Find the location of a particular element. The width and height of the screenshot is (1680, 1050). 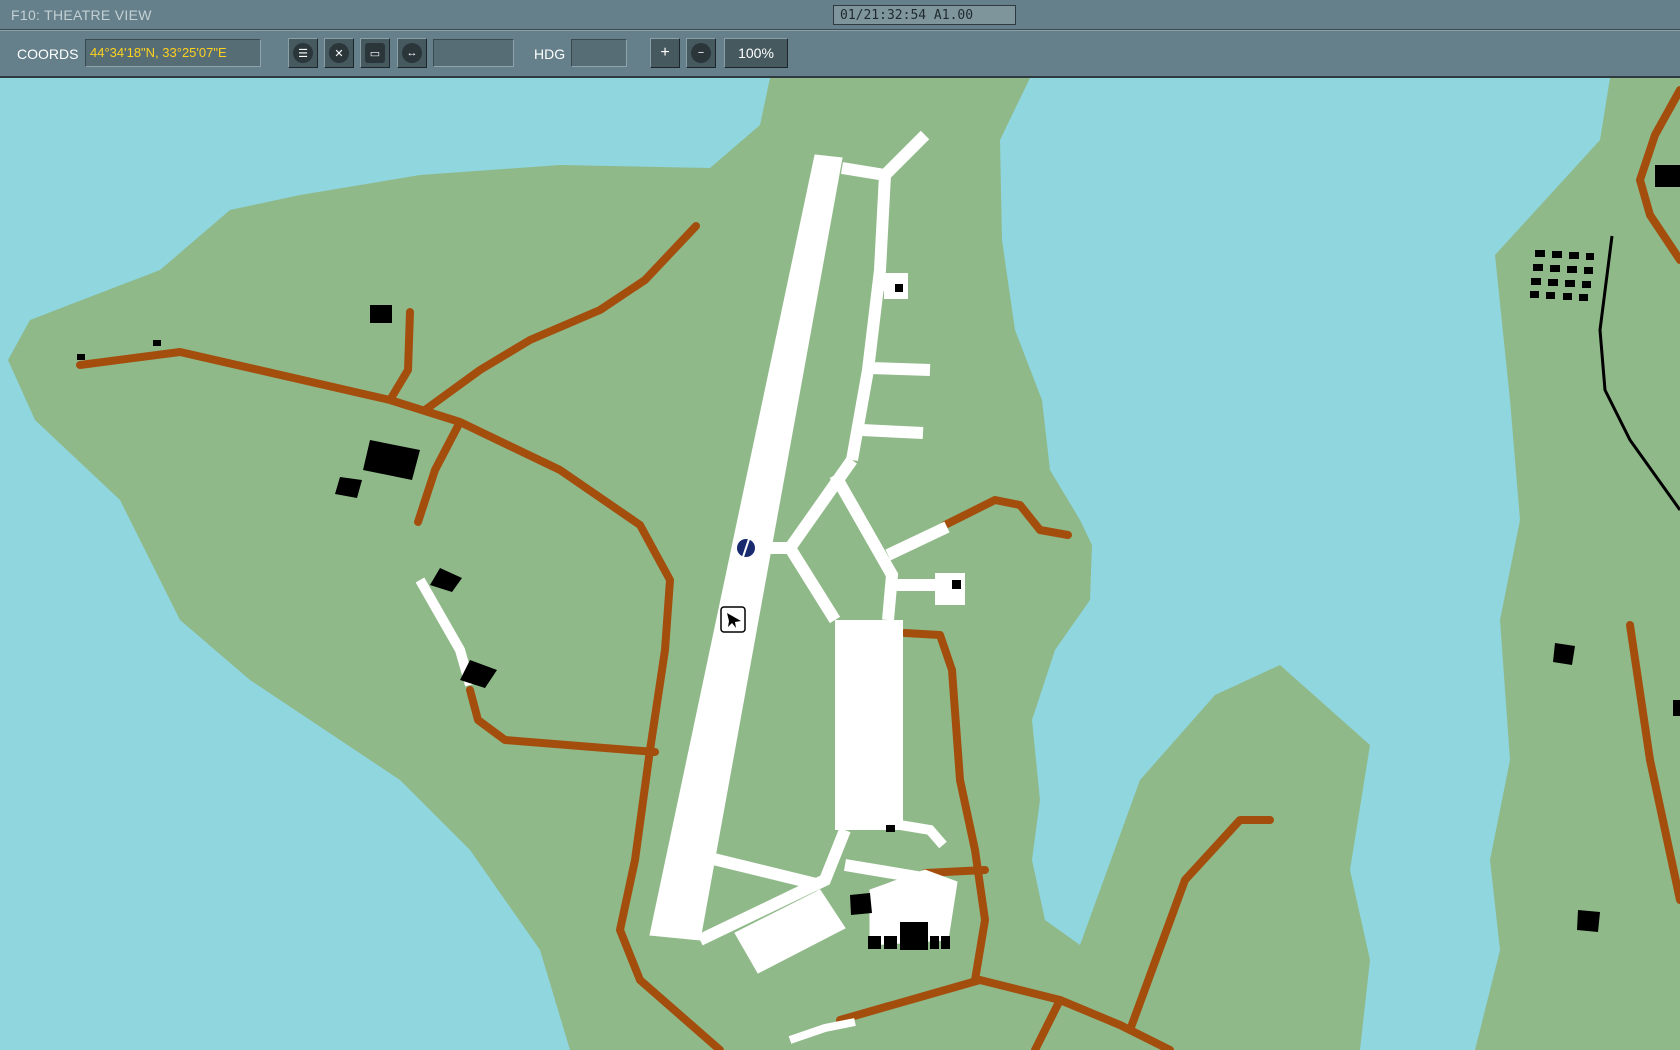

comment-icon: ▭ is located at coordinates (375, 53).